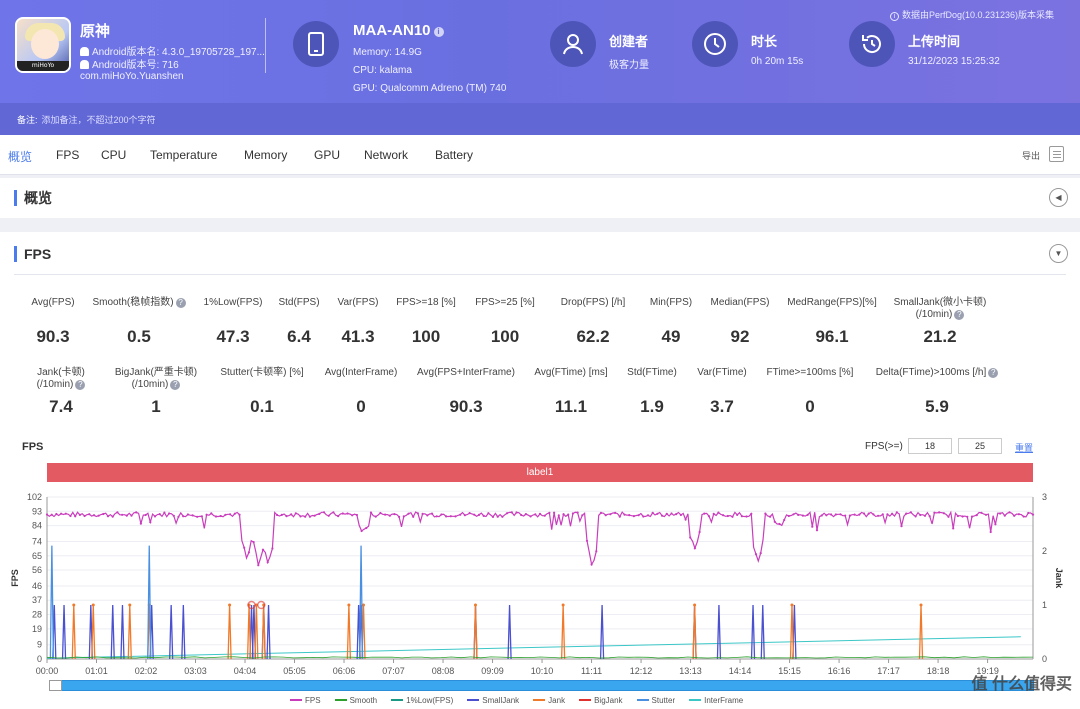  I want to click on jank-marker, so click(921, 605).